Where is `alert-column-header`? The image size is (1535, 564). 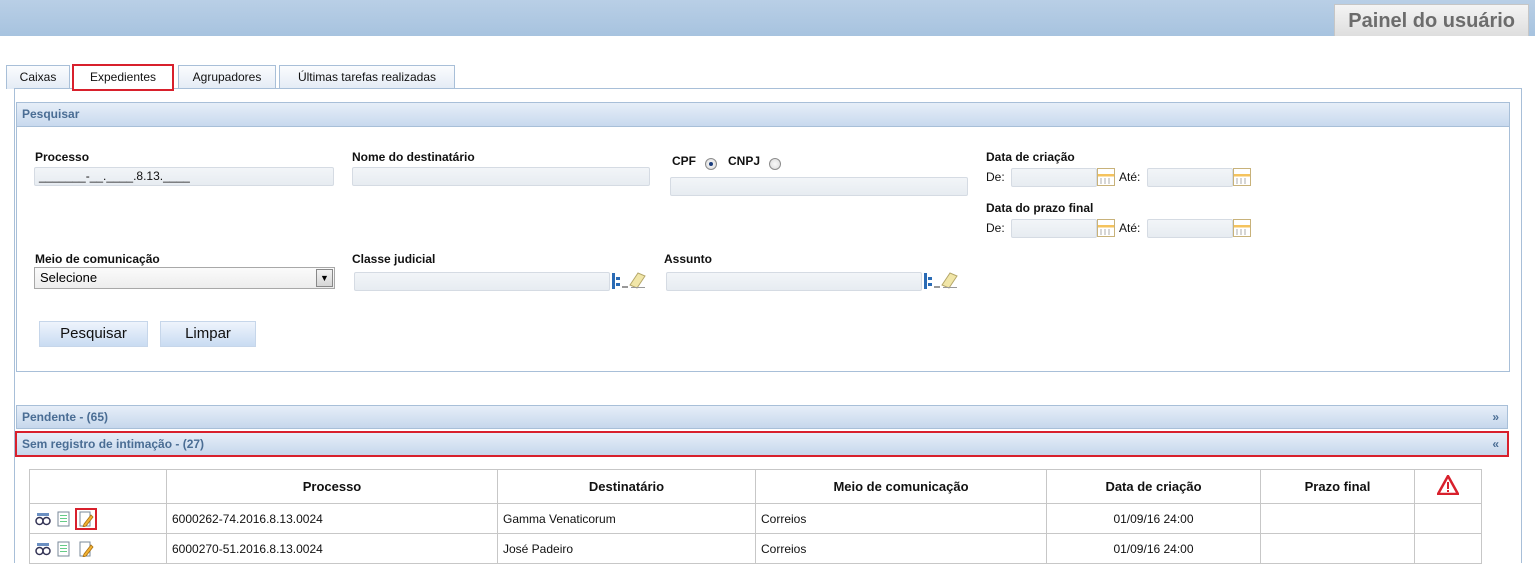 alert-column-header is located at coordinates (1448, 486).